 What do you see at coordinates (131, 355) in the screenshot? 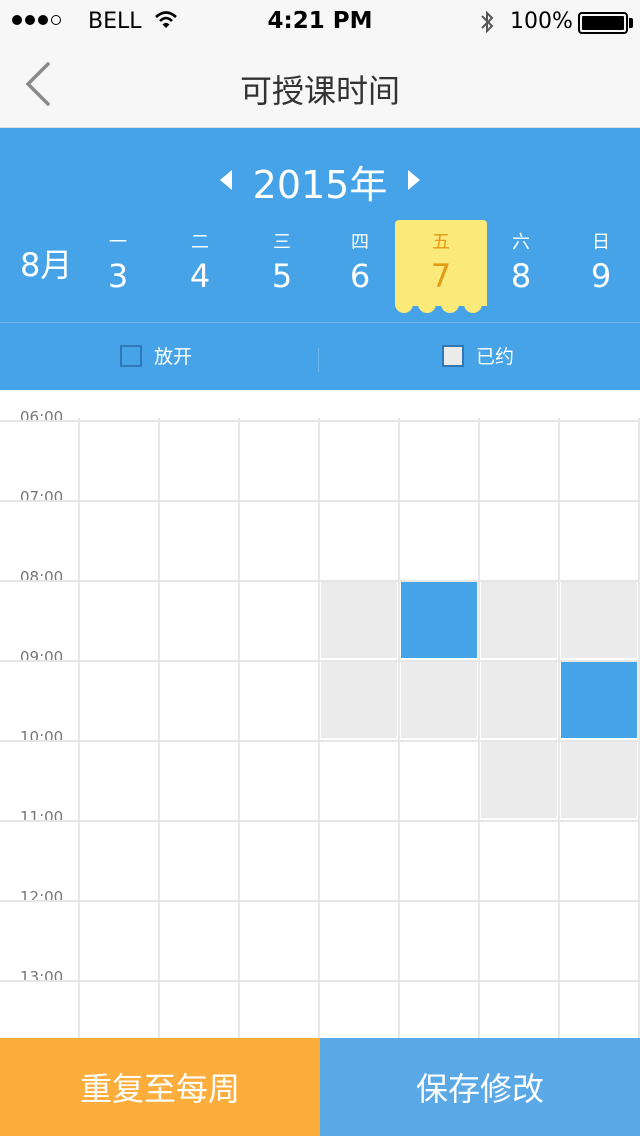
I see `open-slot-swatch` at bounding box center [131, 355].